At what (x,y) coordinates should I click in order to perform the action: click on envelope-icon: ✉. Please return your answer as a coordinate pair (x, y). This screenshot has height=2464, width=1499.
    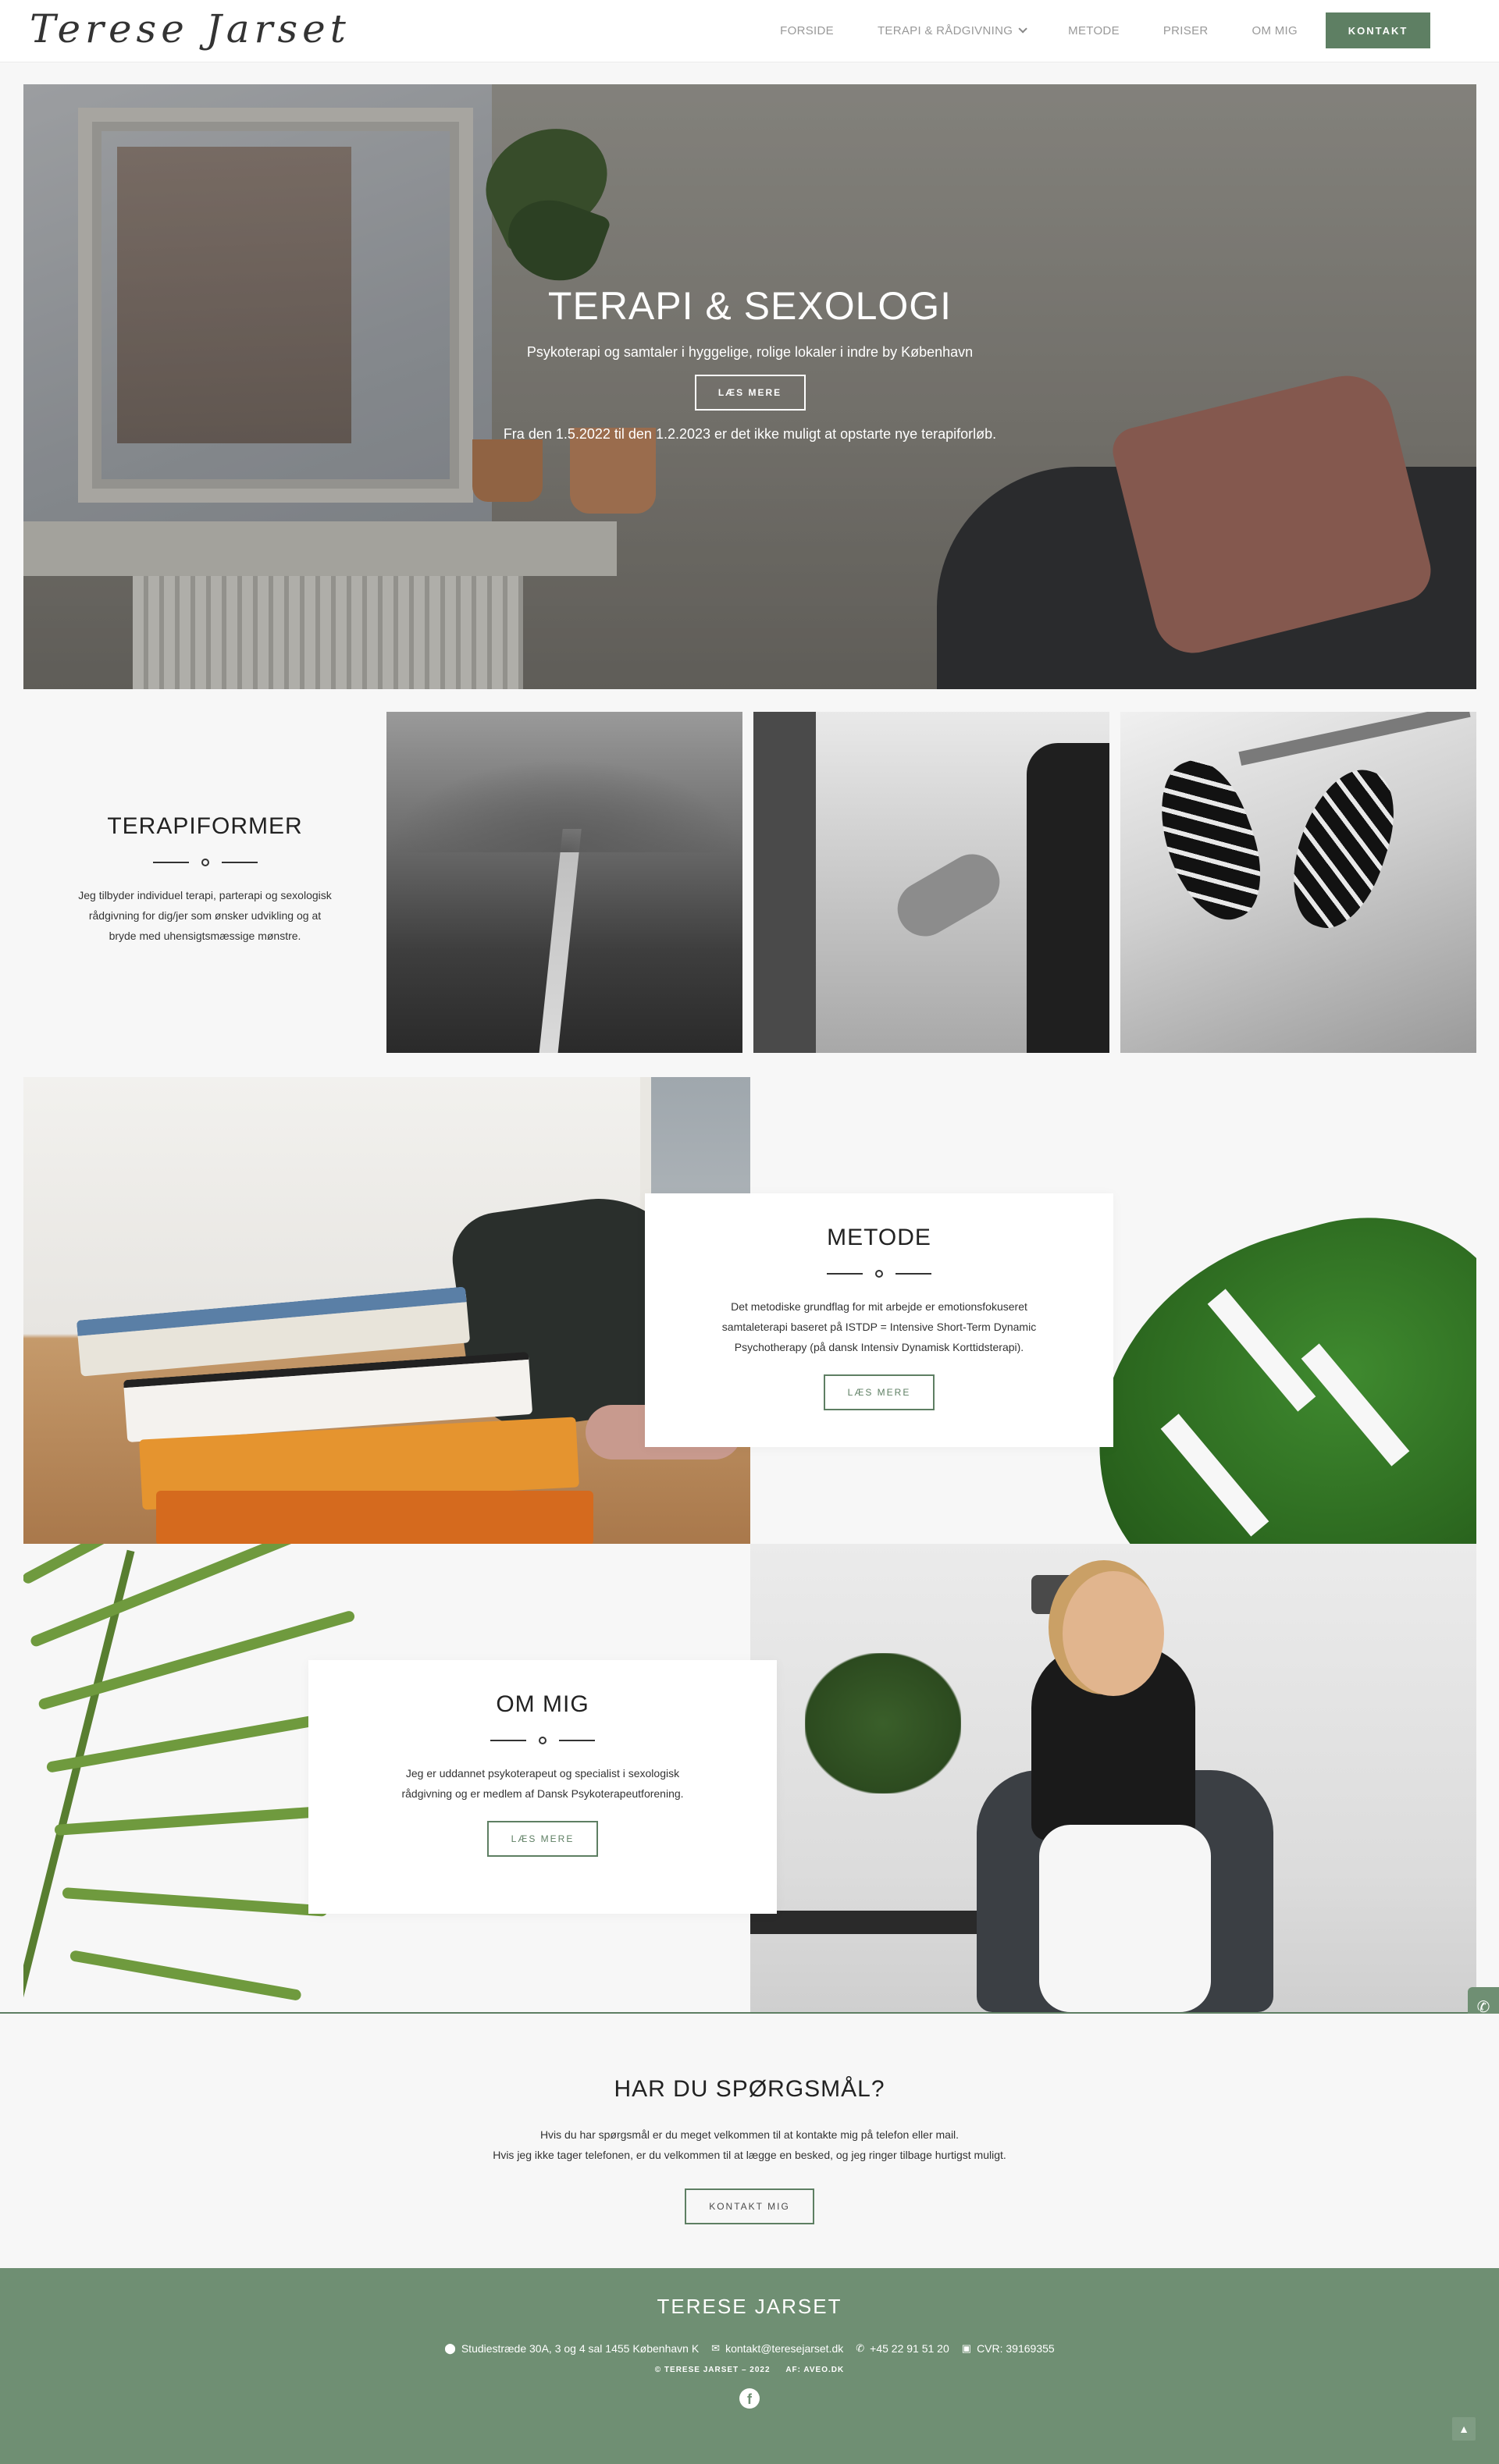
    Looking at the image, I should click on (716, 2348).